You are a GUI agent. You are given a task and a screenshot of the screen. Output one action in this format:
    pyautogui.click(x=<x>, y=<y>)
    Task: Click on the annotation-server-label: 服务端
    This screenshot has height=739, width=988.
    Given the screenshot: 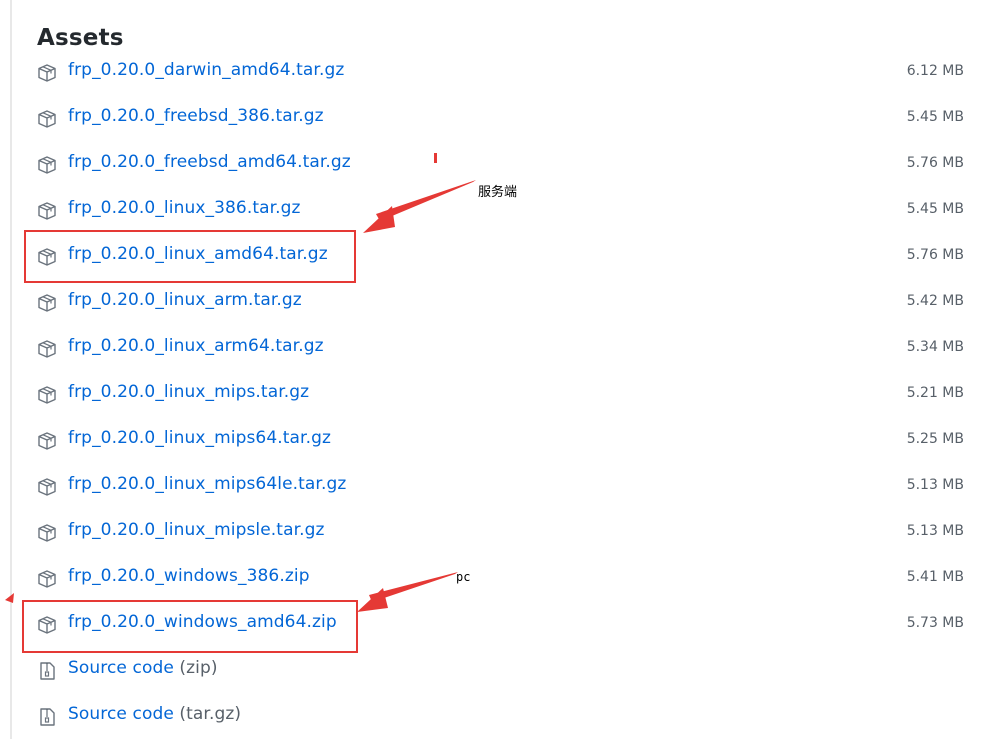 What is the action you would take?
    pyautogui.click(x=498, y=192)
    